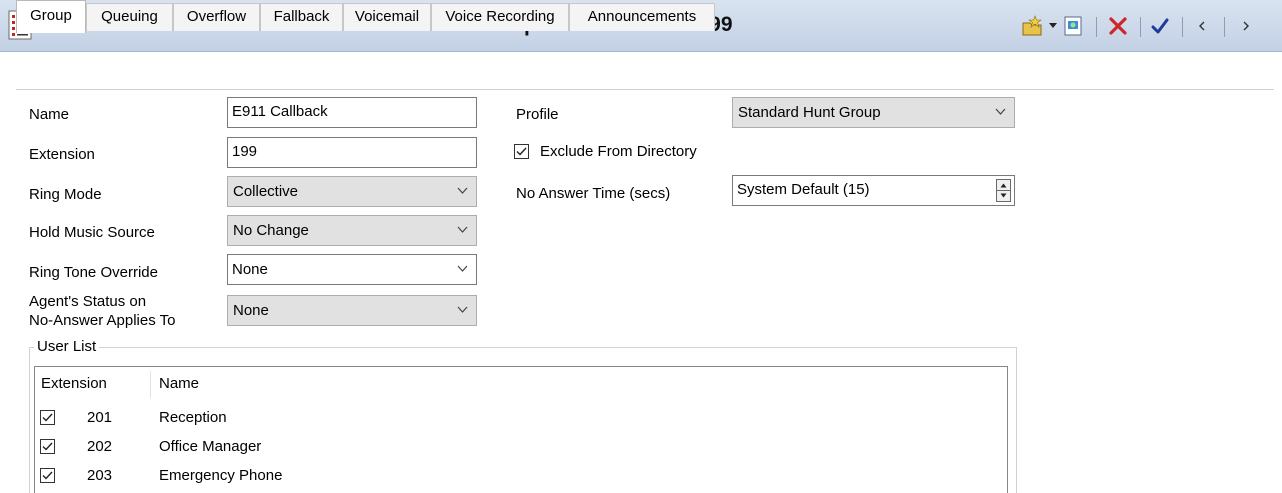 Image resolution: width=1282 pixels, height=493 pixels. Describe the element at coordinates (1073, 26) in the screenshot. I see `export-icon` at that location.